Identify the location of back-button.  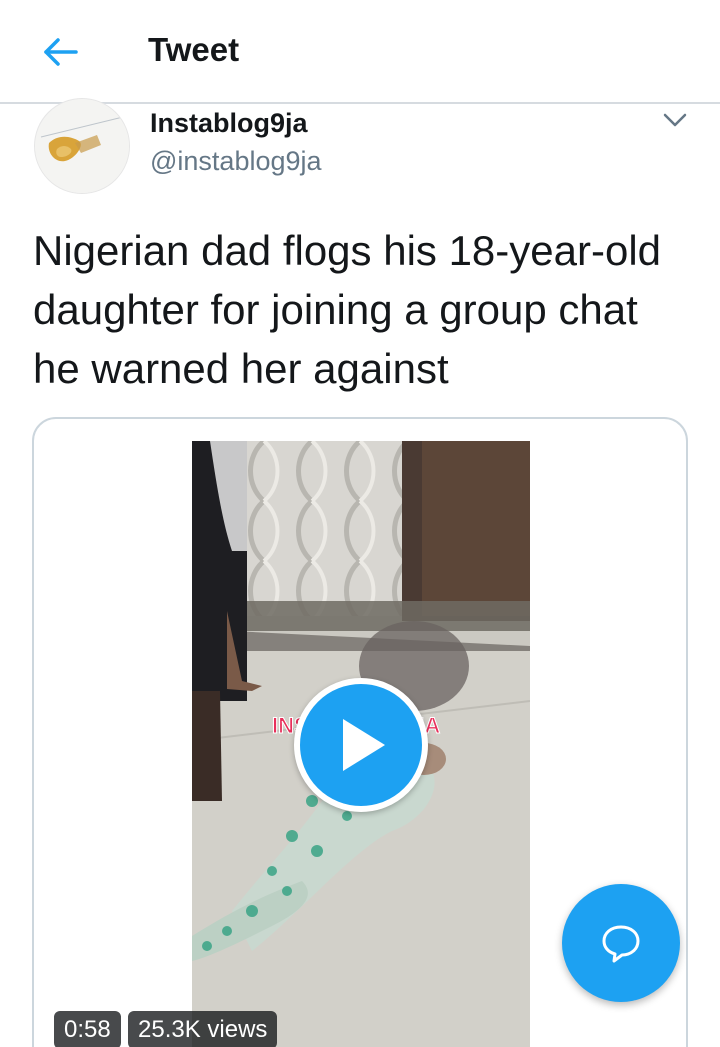
(60, 52).